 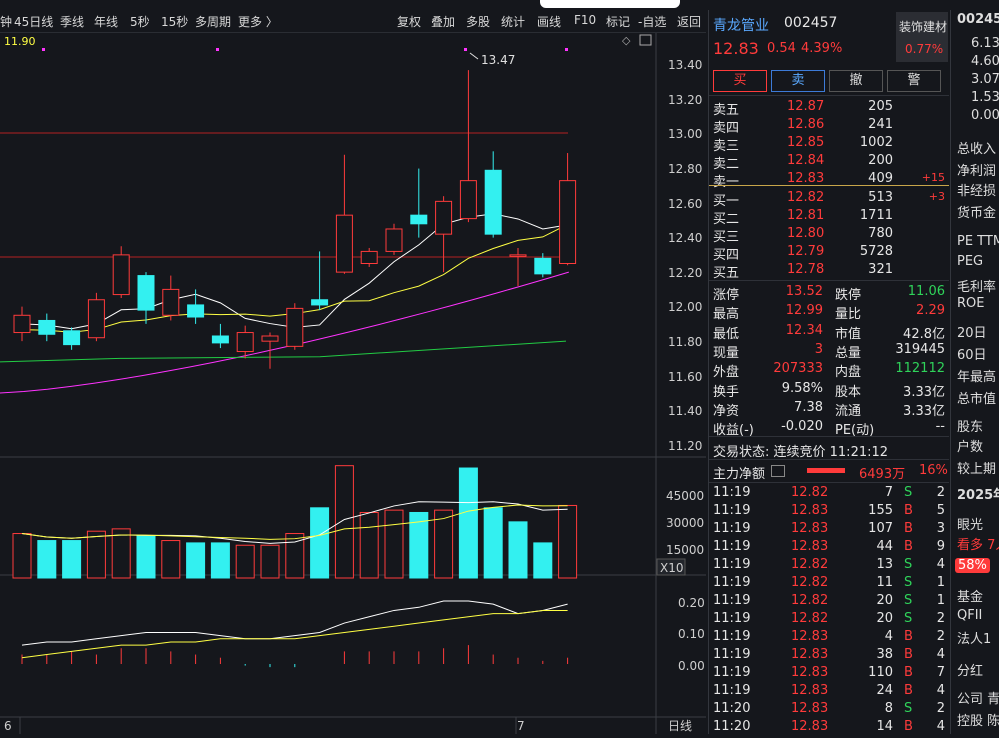 I want to click on fundamental-item: 20日, so click(x=972, y=333).